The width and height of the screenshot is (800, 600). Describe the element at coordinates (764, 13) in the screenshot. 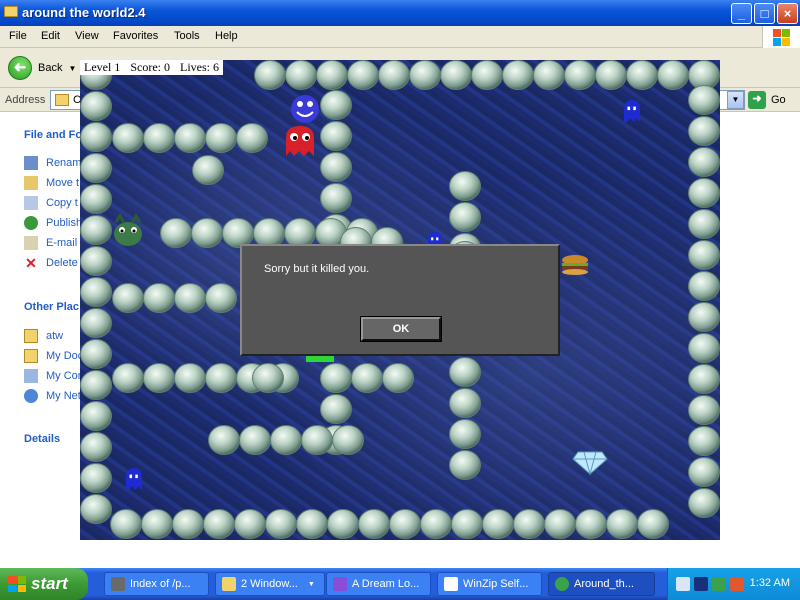

I see `maximize-button: □` at that location.